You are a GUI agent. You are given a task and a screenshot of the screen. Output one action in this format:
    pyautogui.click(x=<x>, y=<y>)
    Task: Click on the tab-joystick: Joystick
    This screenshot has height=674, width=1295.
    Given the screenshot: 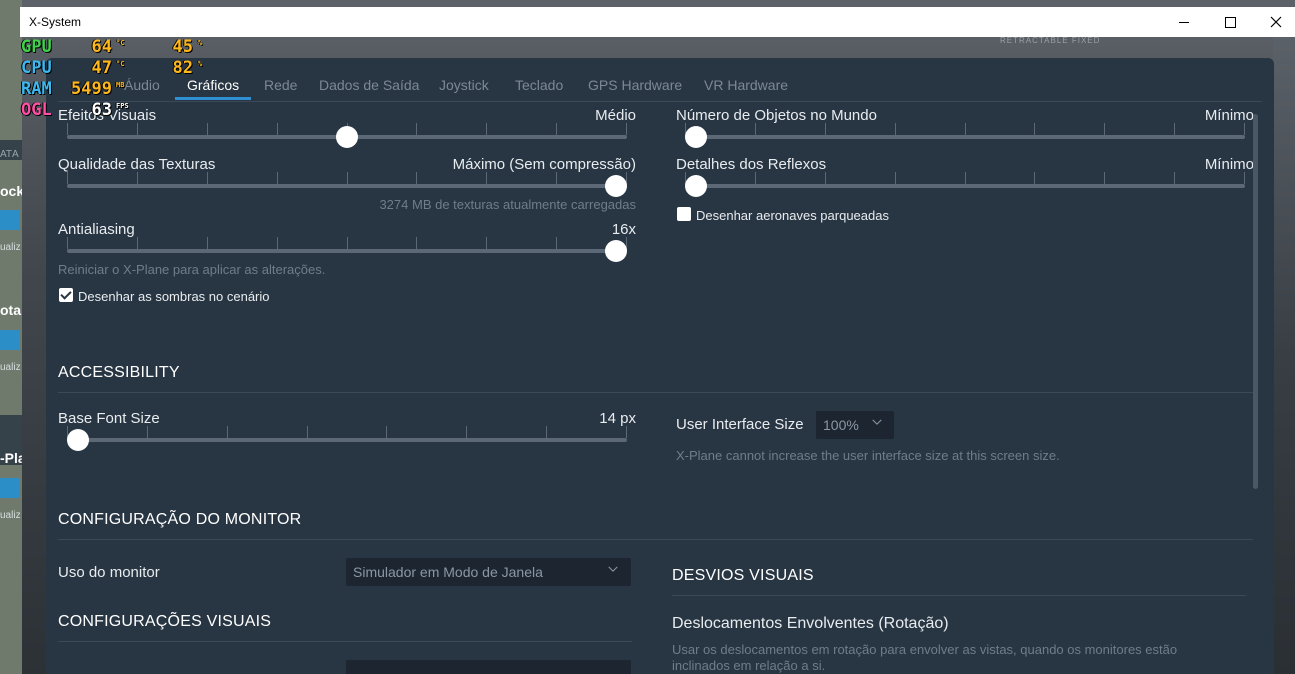 What is the action you would take?
    pyautogui.click(x=464, y=85)
    